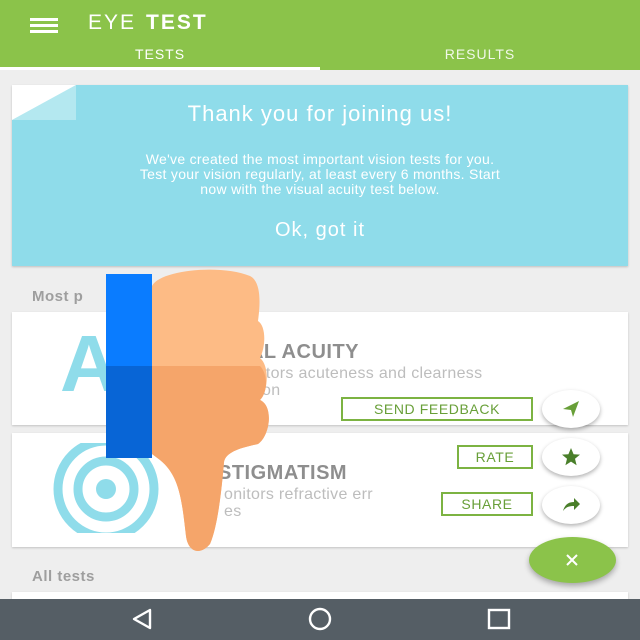  What do you see at coordinates (500, 619) in the screenshot?
I see `recents-square-icon` at bounding box center [500, 619].